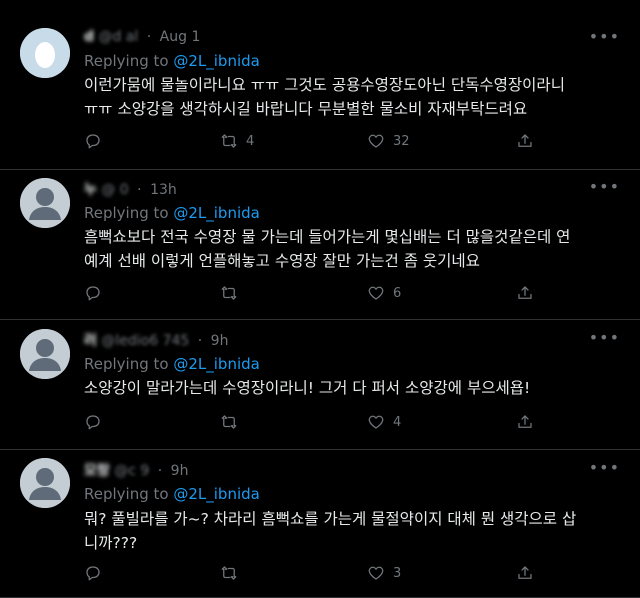 The image size is (640, 598). I want to click on action-bar: 6, so click(314, 293).